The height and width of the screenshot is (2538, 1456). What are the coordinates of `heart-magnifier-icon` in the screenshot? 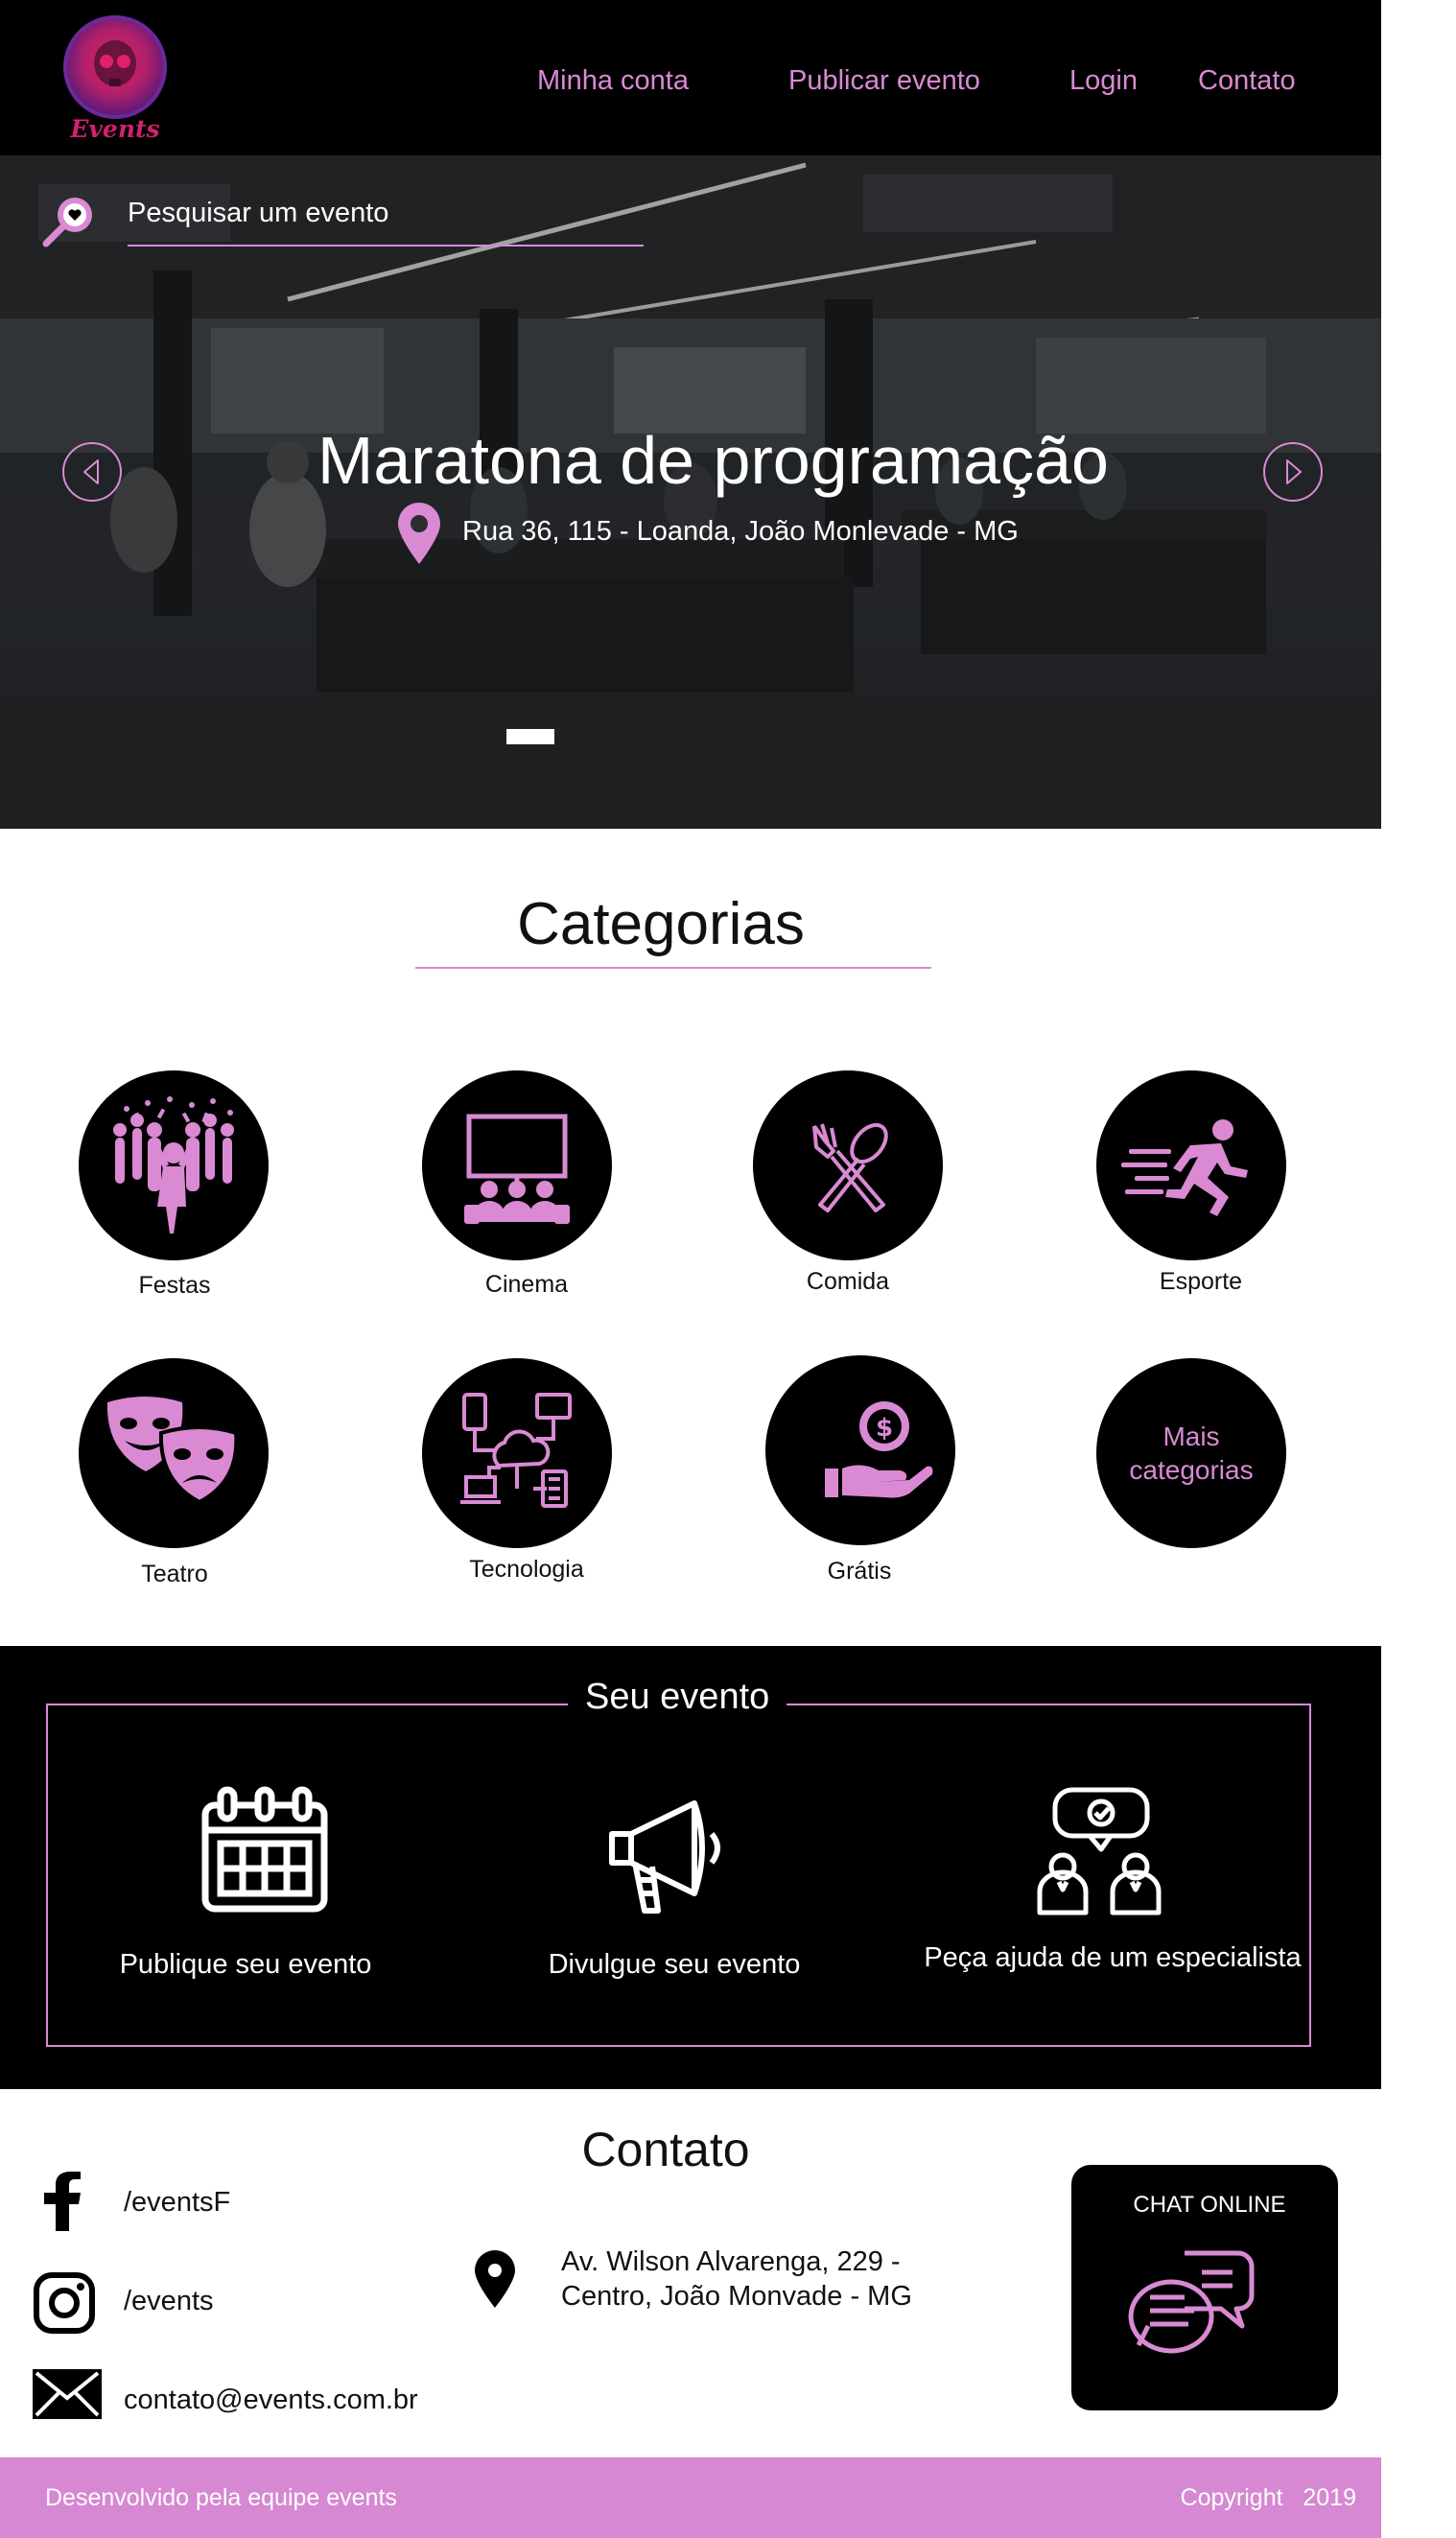 It's located at (68, 221).